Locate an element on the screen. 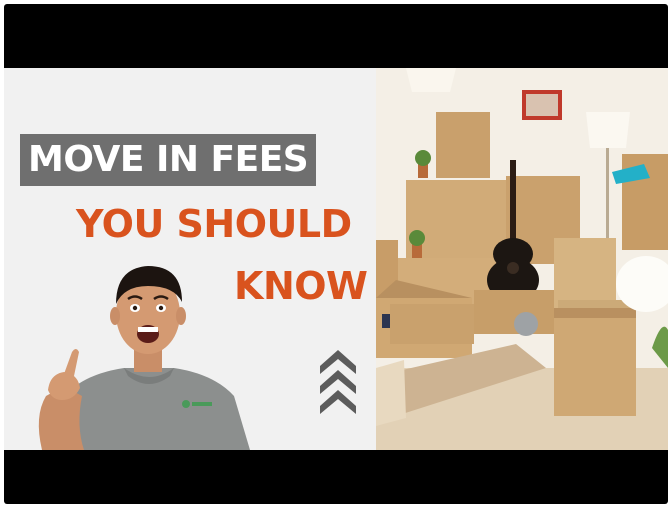  headline-you-should: YOU SHOULD is located at coordinates (214, 224).